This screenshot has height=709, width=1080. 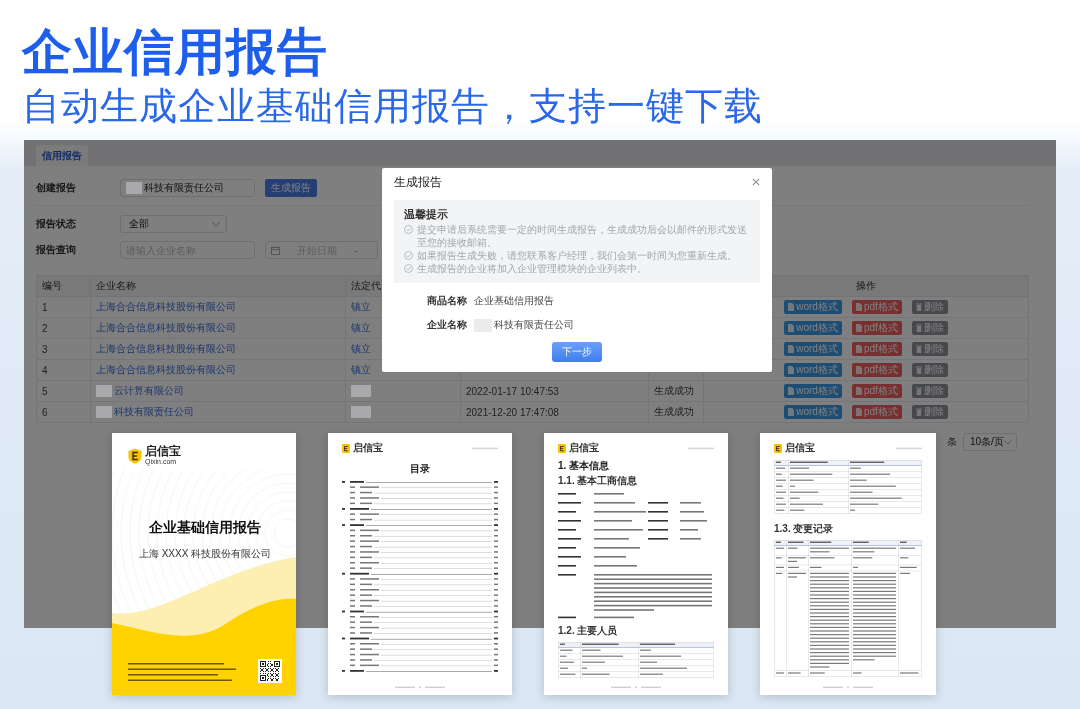 What do you see at coordinates (804, 529) in the screenshot?
I see `subsection-heading: 1.3. 变更记录` at bounding box center [804, 529].